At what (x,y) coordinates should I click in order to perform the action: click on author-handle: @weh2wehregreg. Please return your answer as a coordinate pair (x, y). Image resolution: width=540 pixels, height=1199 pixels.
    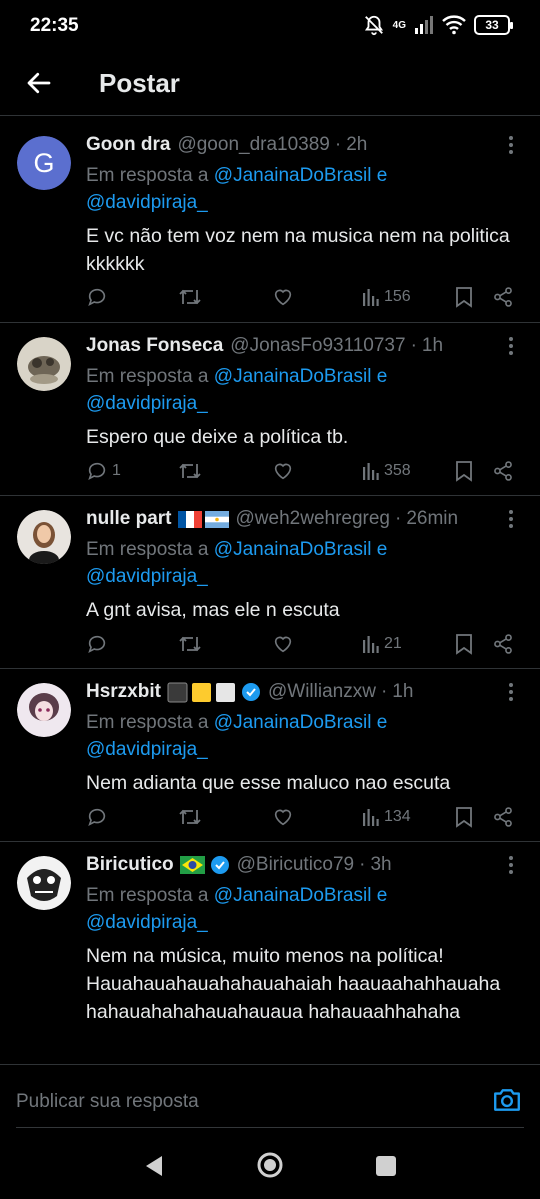
    Looking at the image, I should click on (313, 518).